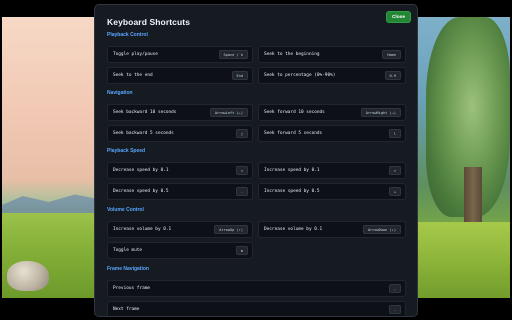 The width and height of the screenshot is (512, 320). I want to click on shortcut-description: Next frame, so click(126, 309).